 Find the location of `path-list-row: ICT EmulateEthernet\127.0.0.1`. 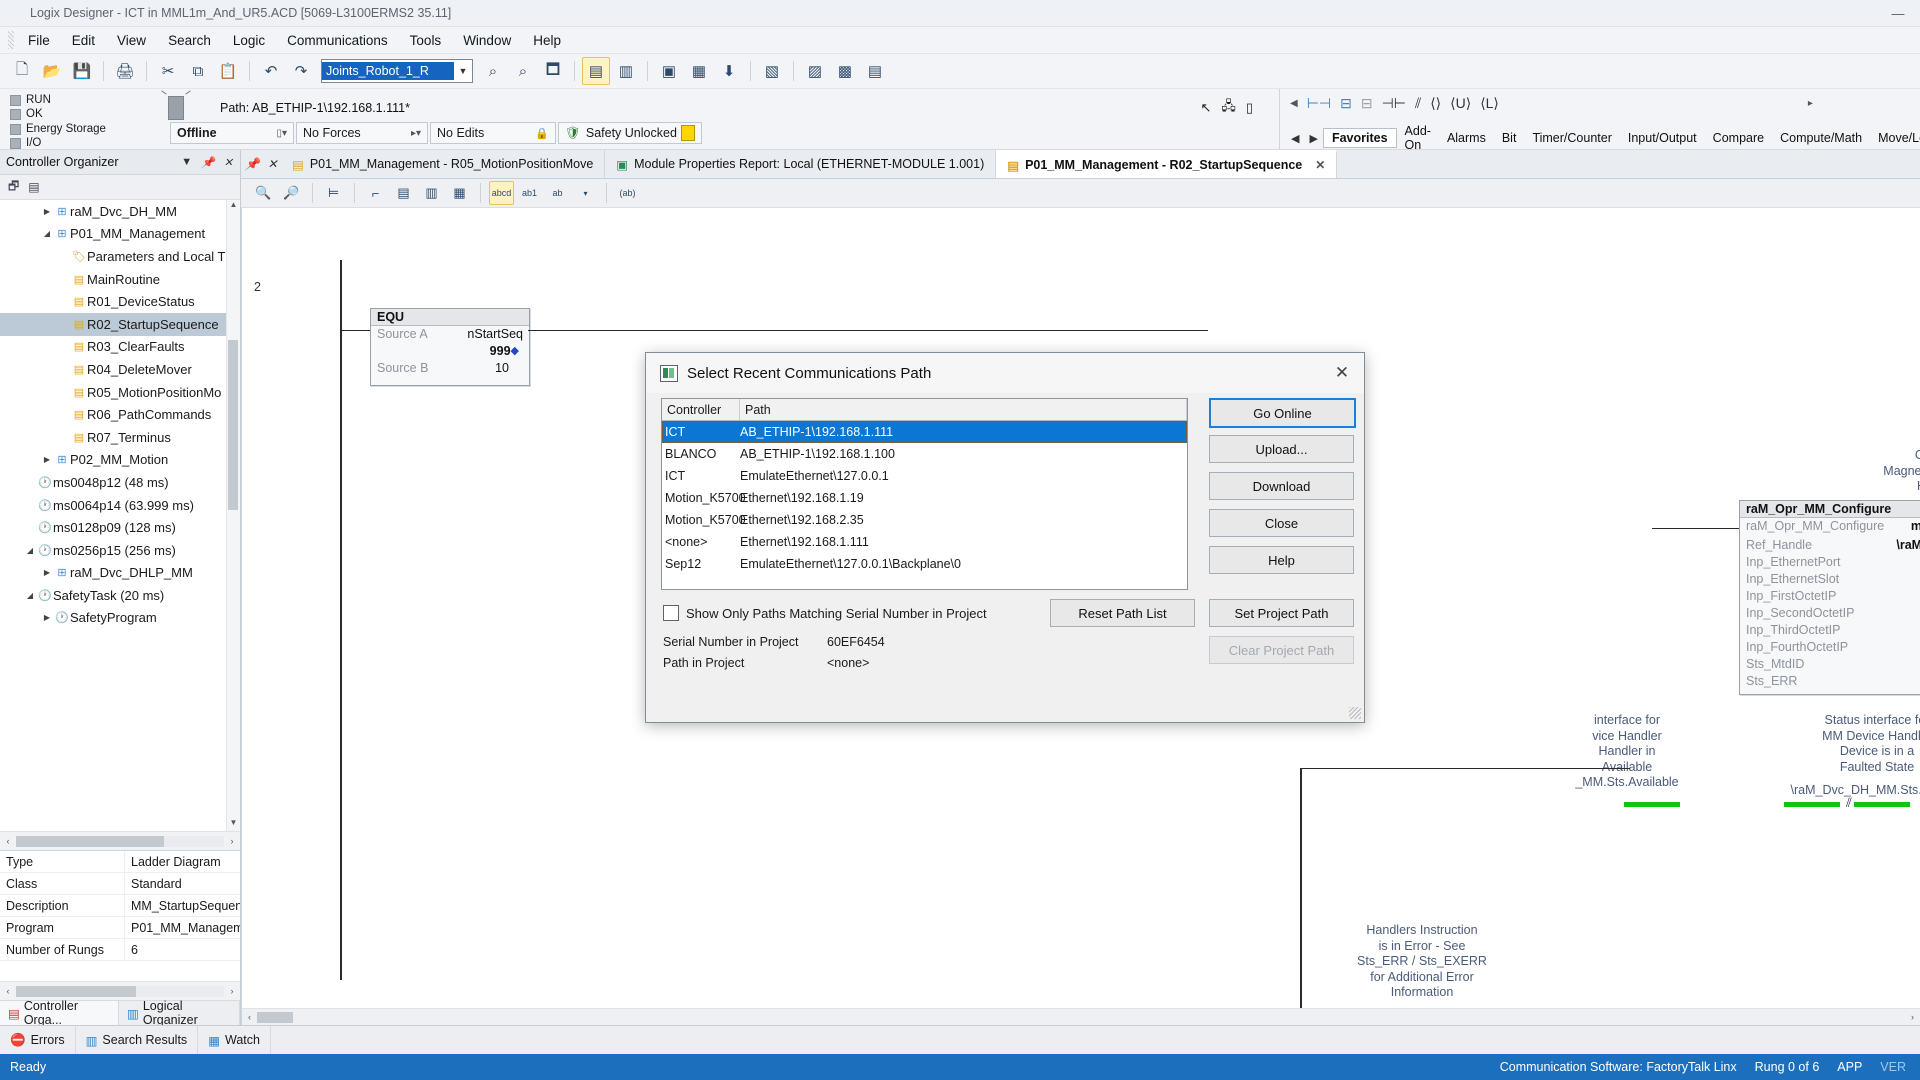

path-list-row: ICT EmulateEthernet\127.0.0.1 is located at coordinates (924, 476).